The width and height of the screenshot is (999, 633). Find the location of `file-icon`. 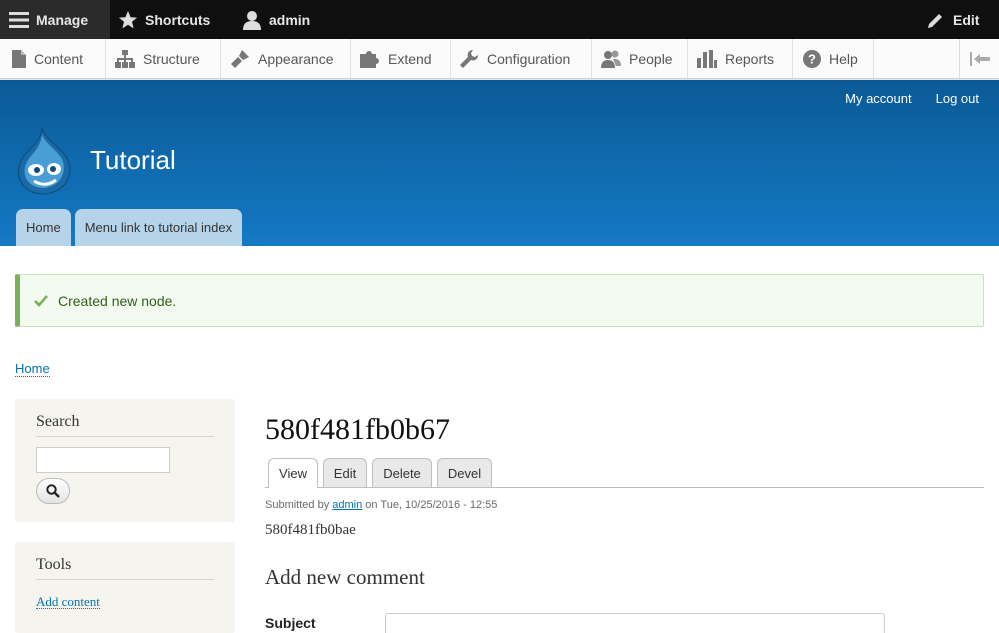

file-icon is located at coordinates (19, 58).